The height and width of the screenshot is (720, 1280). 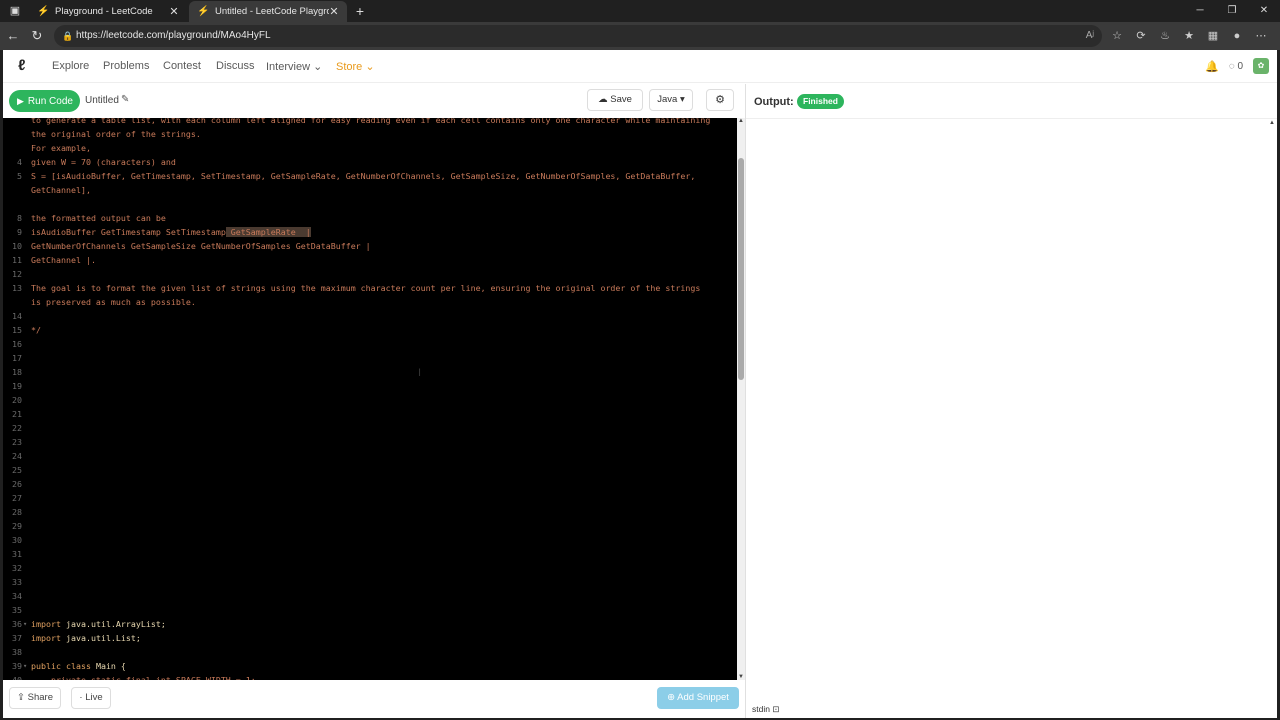 I want to click on line-number: 21, so click(x=17, y=414).